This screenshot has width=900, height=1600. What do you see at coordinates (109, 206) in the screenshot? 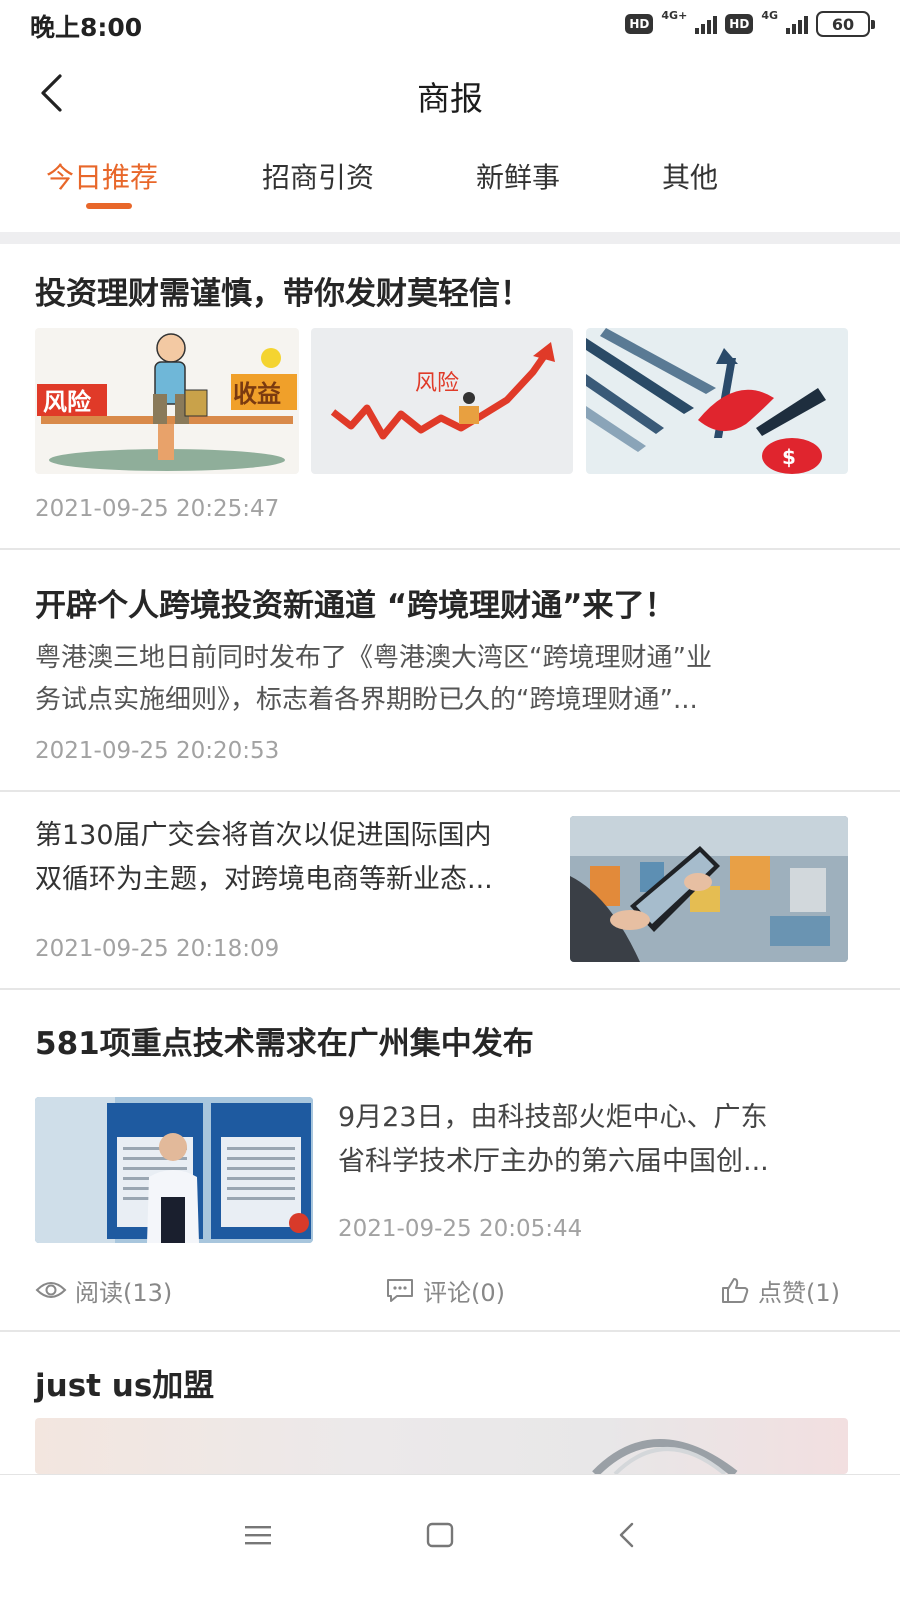
I see `tab-active-indicator` at bounding box center [109, 206].